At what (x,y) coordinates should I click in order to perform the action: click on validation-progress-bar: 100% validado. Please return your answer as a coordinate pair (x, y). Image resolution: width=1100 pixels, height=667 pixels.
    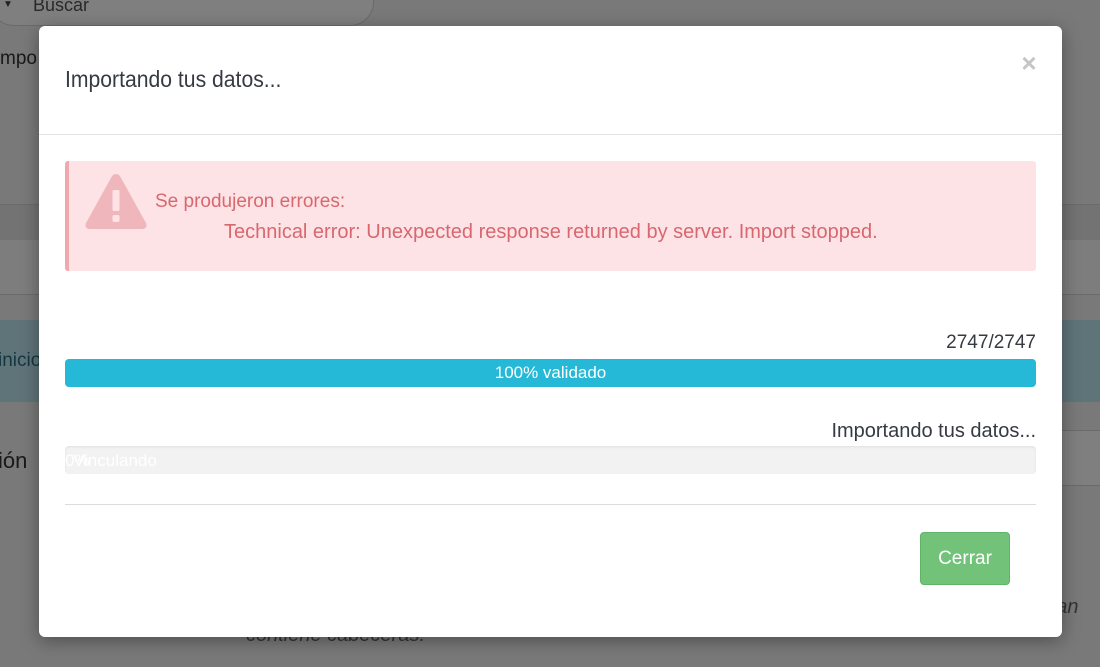
    Looking at the image, I should click on (550, 373).